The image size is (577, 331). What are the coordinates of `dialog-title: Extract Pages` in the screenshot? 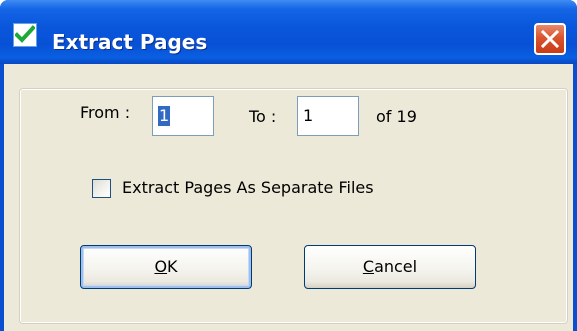 It's located at (130, 42).